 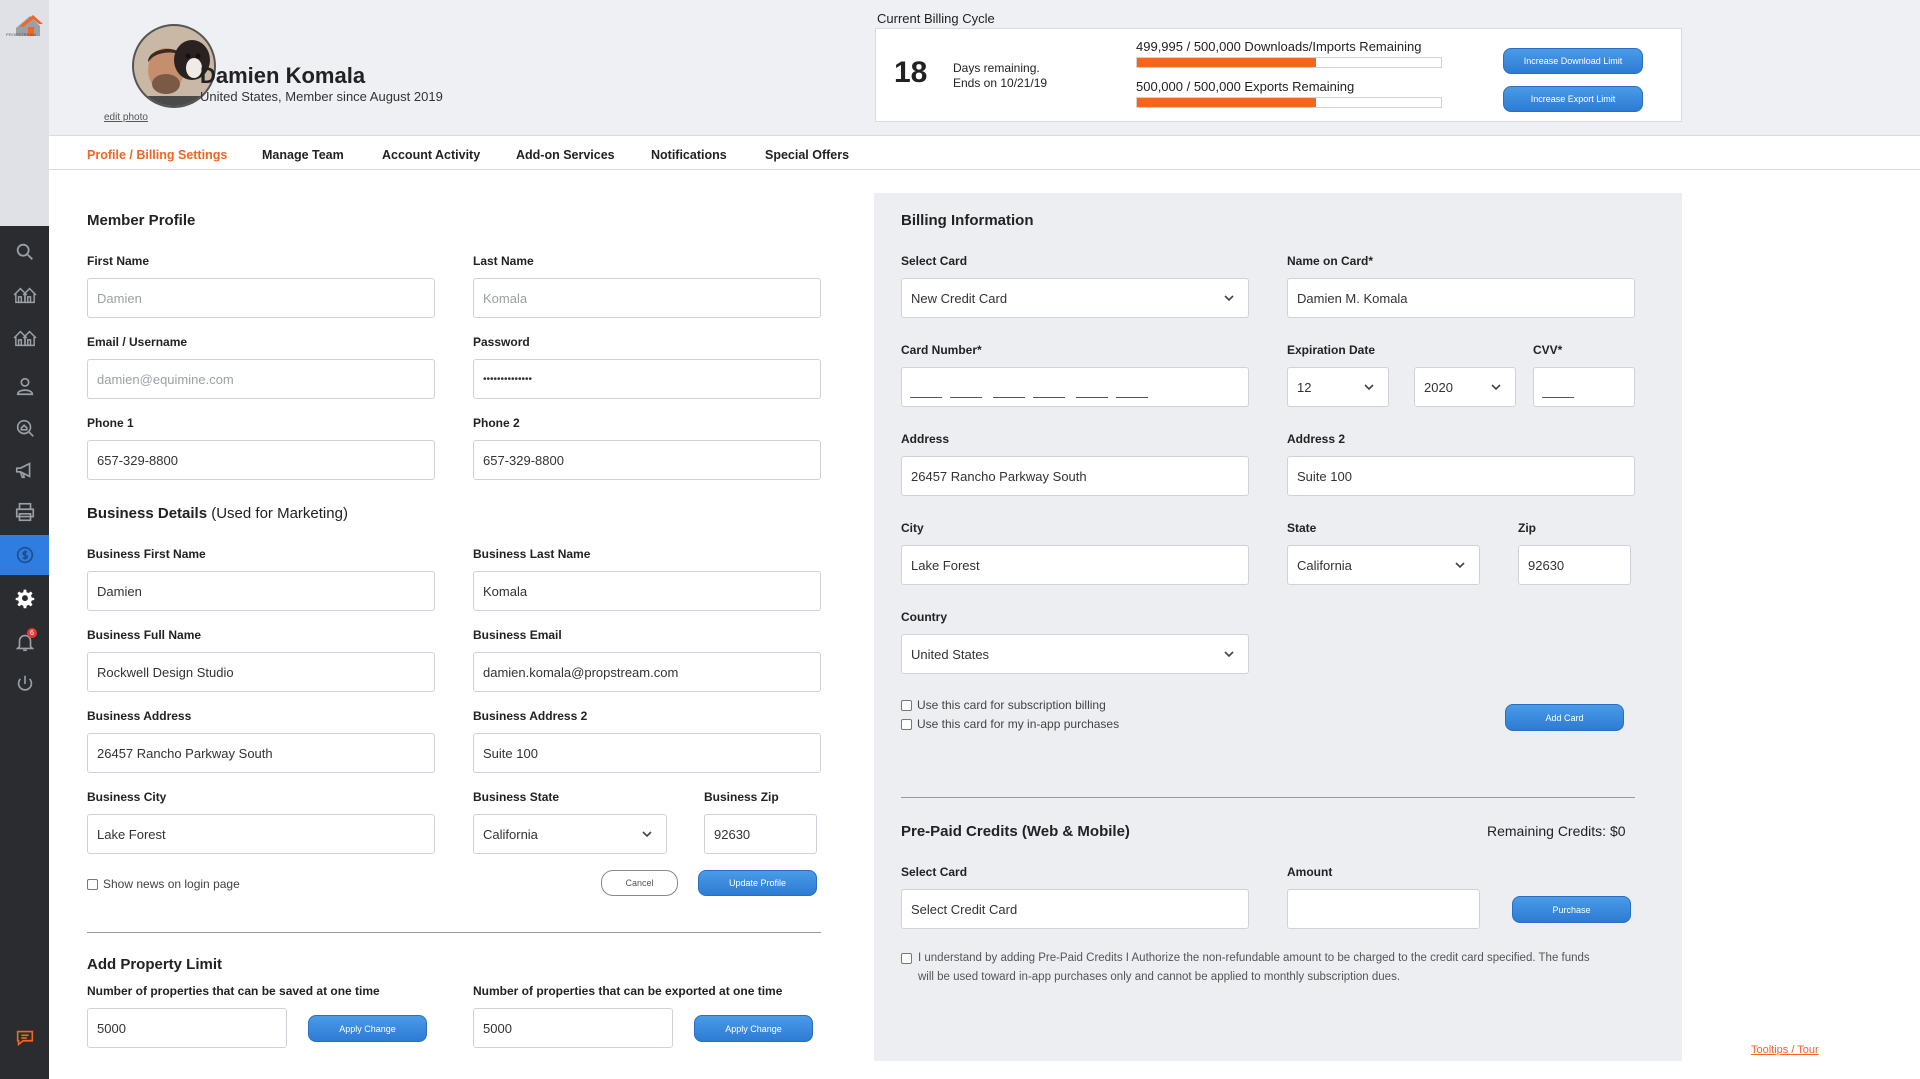 I want to click on last-name-field: Komala, so click(x=647, y=298).